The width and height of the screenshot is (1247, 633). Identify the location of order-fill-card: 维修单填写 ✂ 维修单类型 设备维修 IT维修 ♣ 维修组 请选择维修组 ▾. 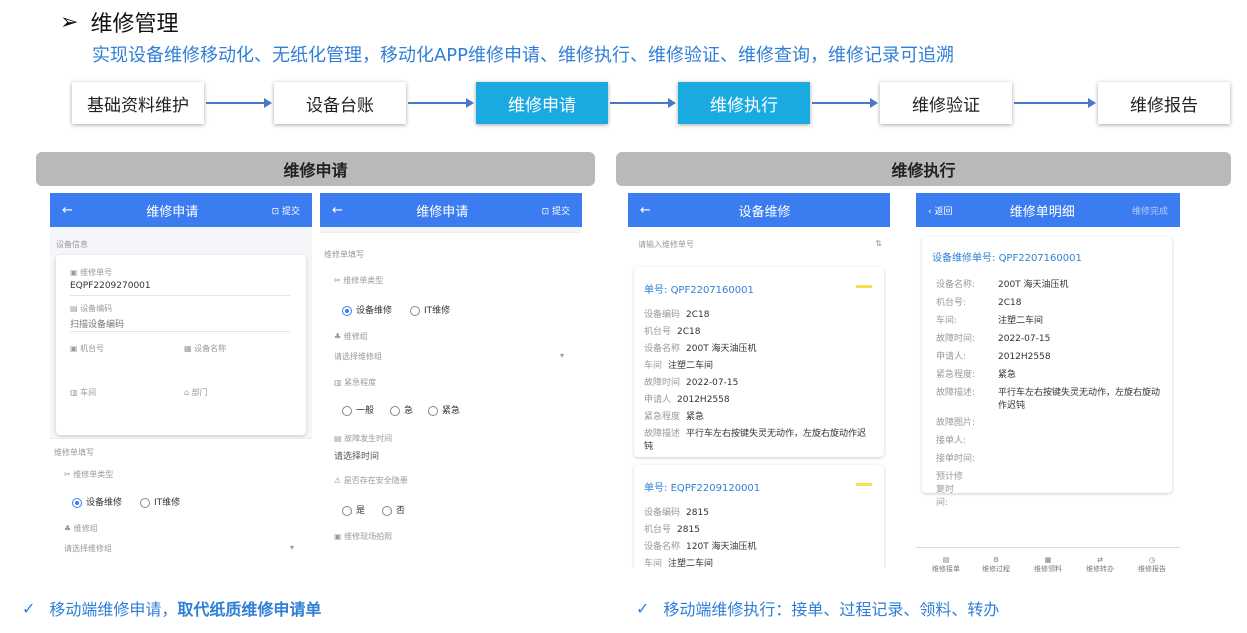
(181, 503).